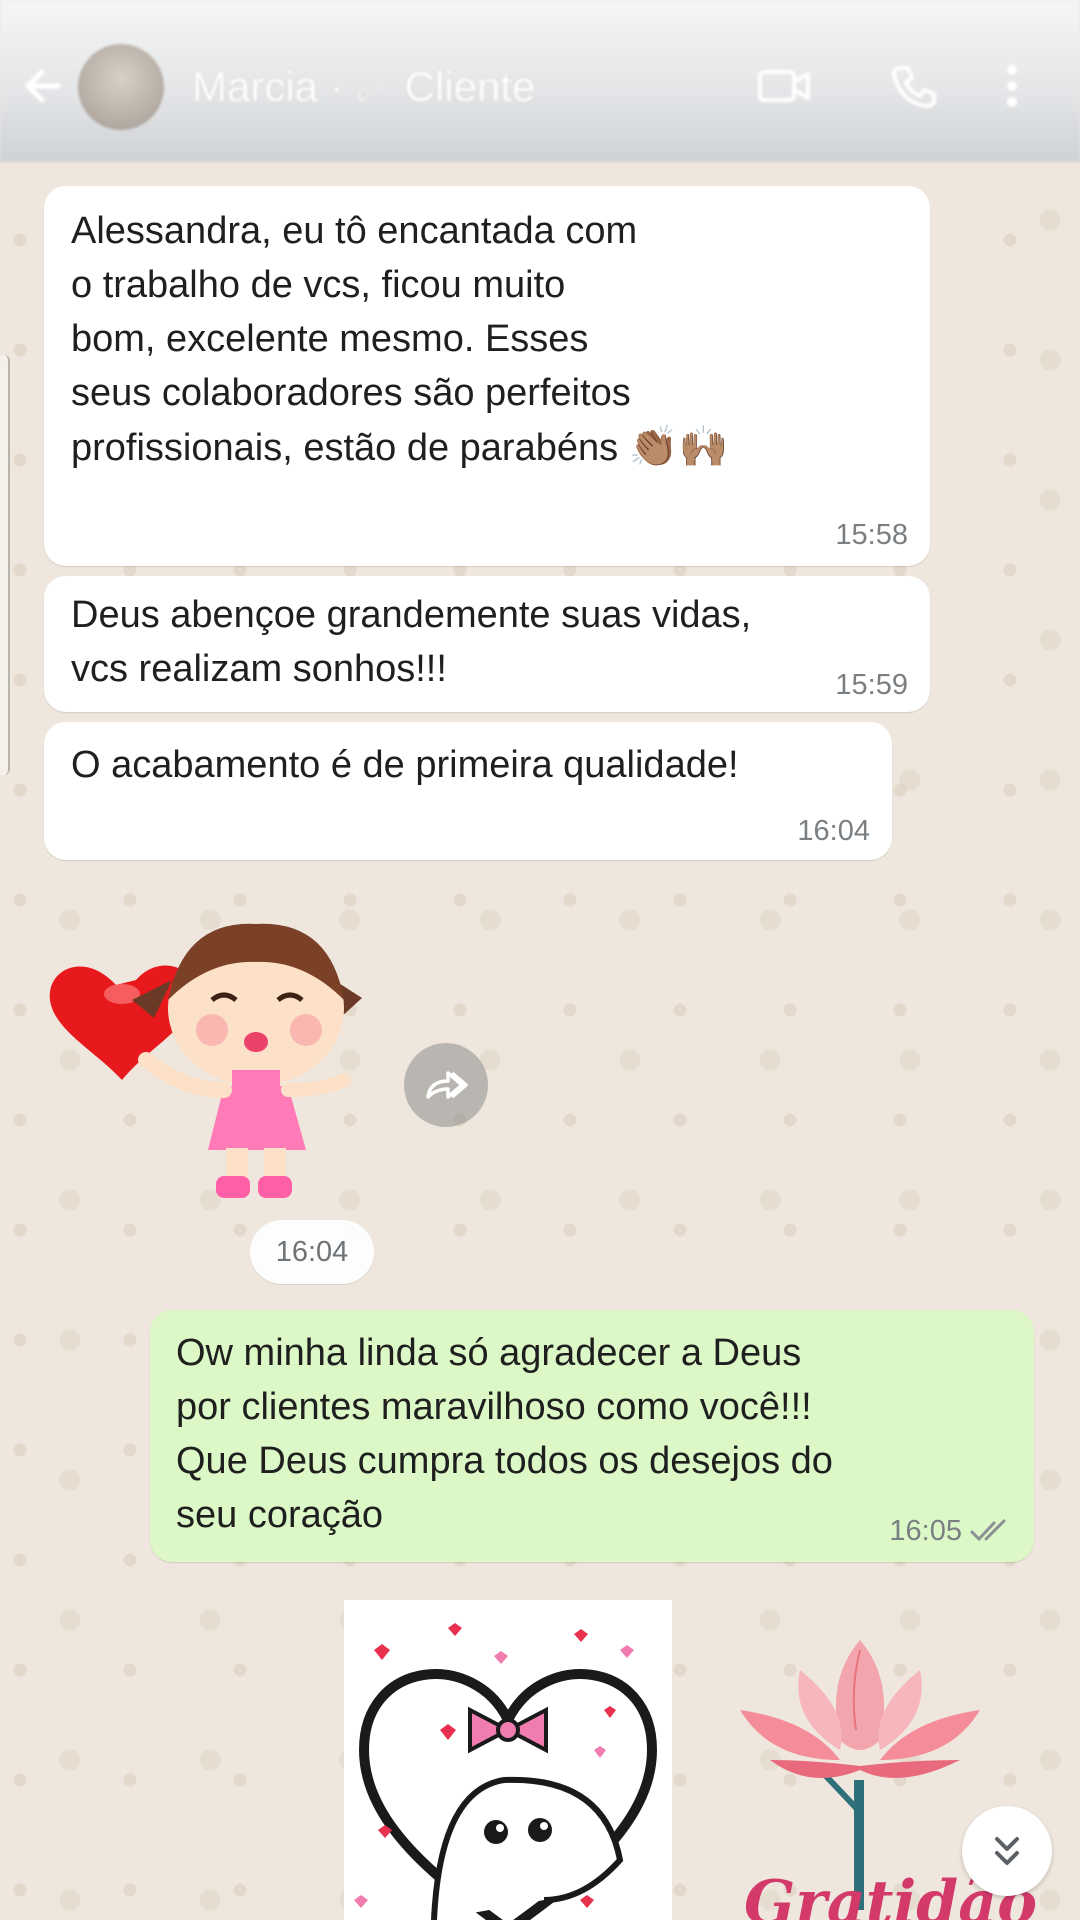 The image size is (1080, 1920). I want to click on more-vert-icon, so click(1012, 86).